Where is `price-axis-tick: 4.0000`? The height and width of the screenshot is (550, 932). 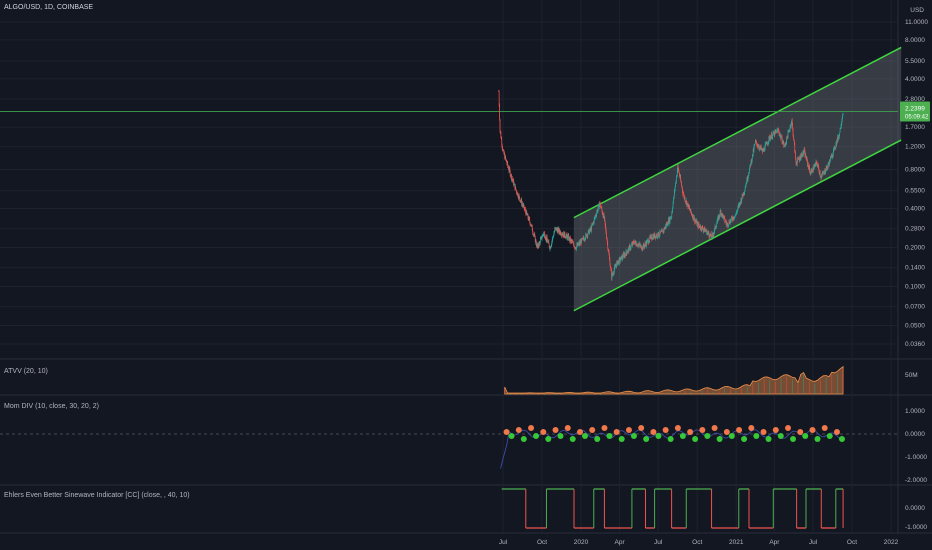
price-axis-tick: 4.0000 is located at coordinates (915, 79).